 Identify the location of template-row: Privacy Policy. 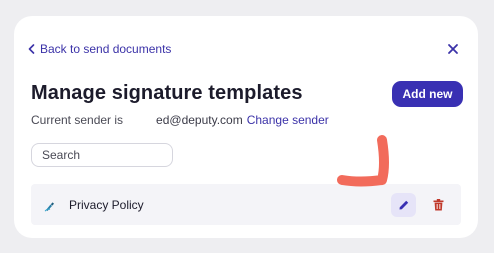
(246, 204).